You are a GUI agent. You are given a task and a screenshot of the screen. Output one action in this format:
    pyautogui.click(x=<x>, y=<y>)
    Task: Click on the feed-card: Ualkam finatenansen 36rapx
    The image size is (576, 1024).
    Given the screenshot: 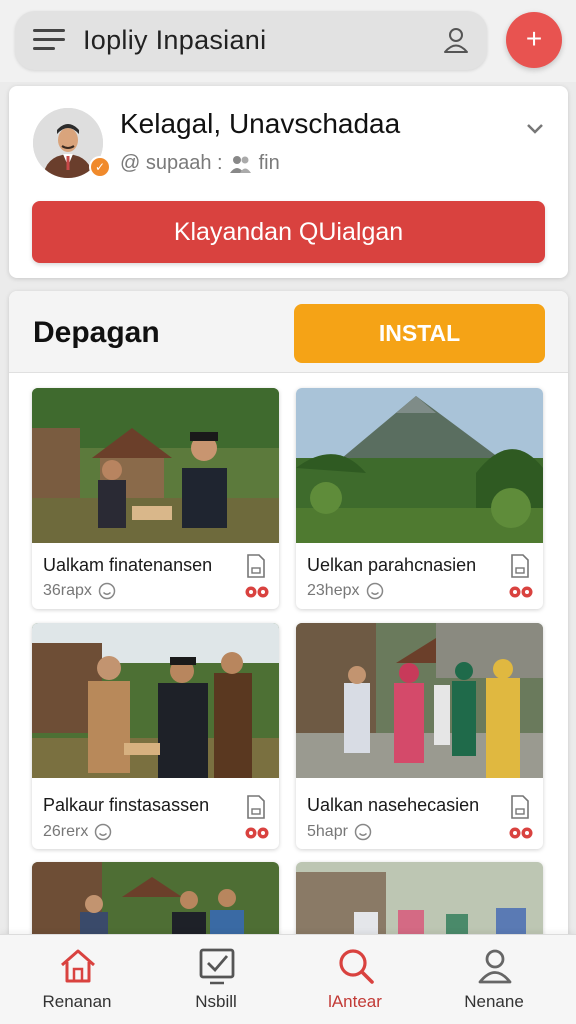 What is the action you would take?
    pyautogui.click(x=155, y=498)
    